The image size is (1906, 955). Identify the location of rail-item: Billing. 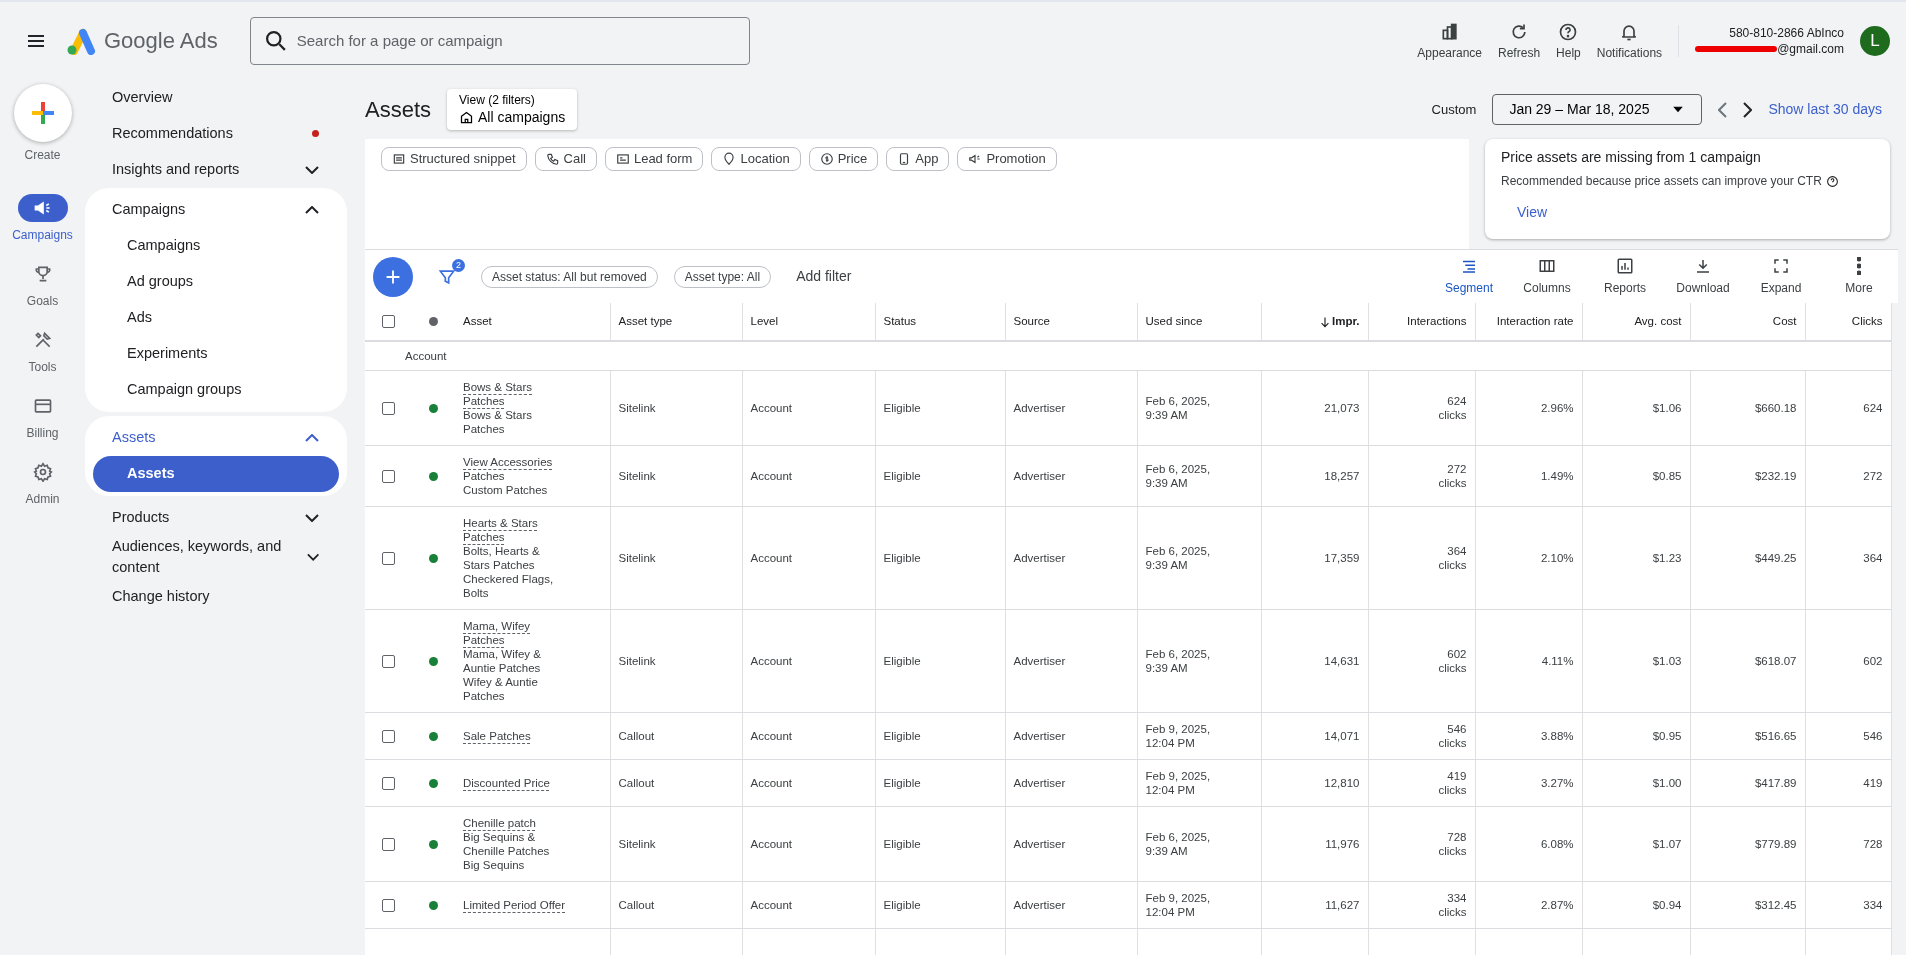
(42, 416).